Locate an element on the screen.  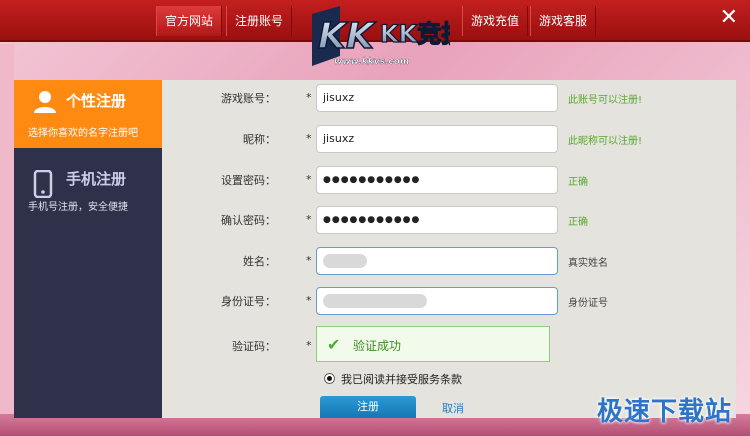
nav-official-site: 官方网站 is located at coordinates (189, 21).